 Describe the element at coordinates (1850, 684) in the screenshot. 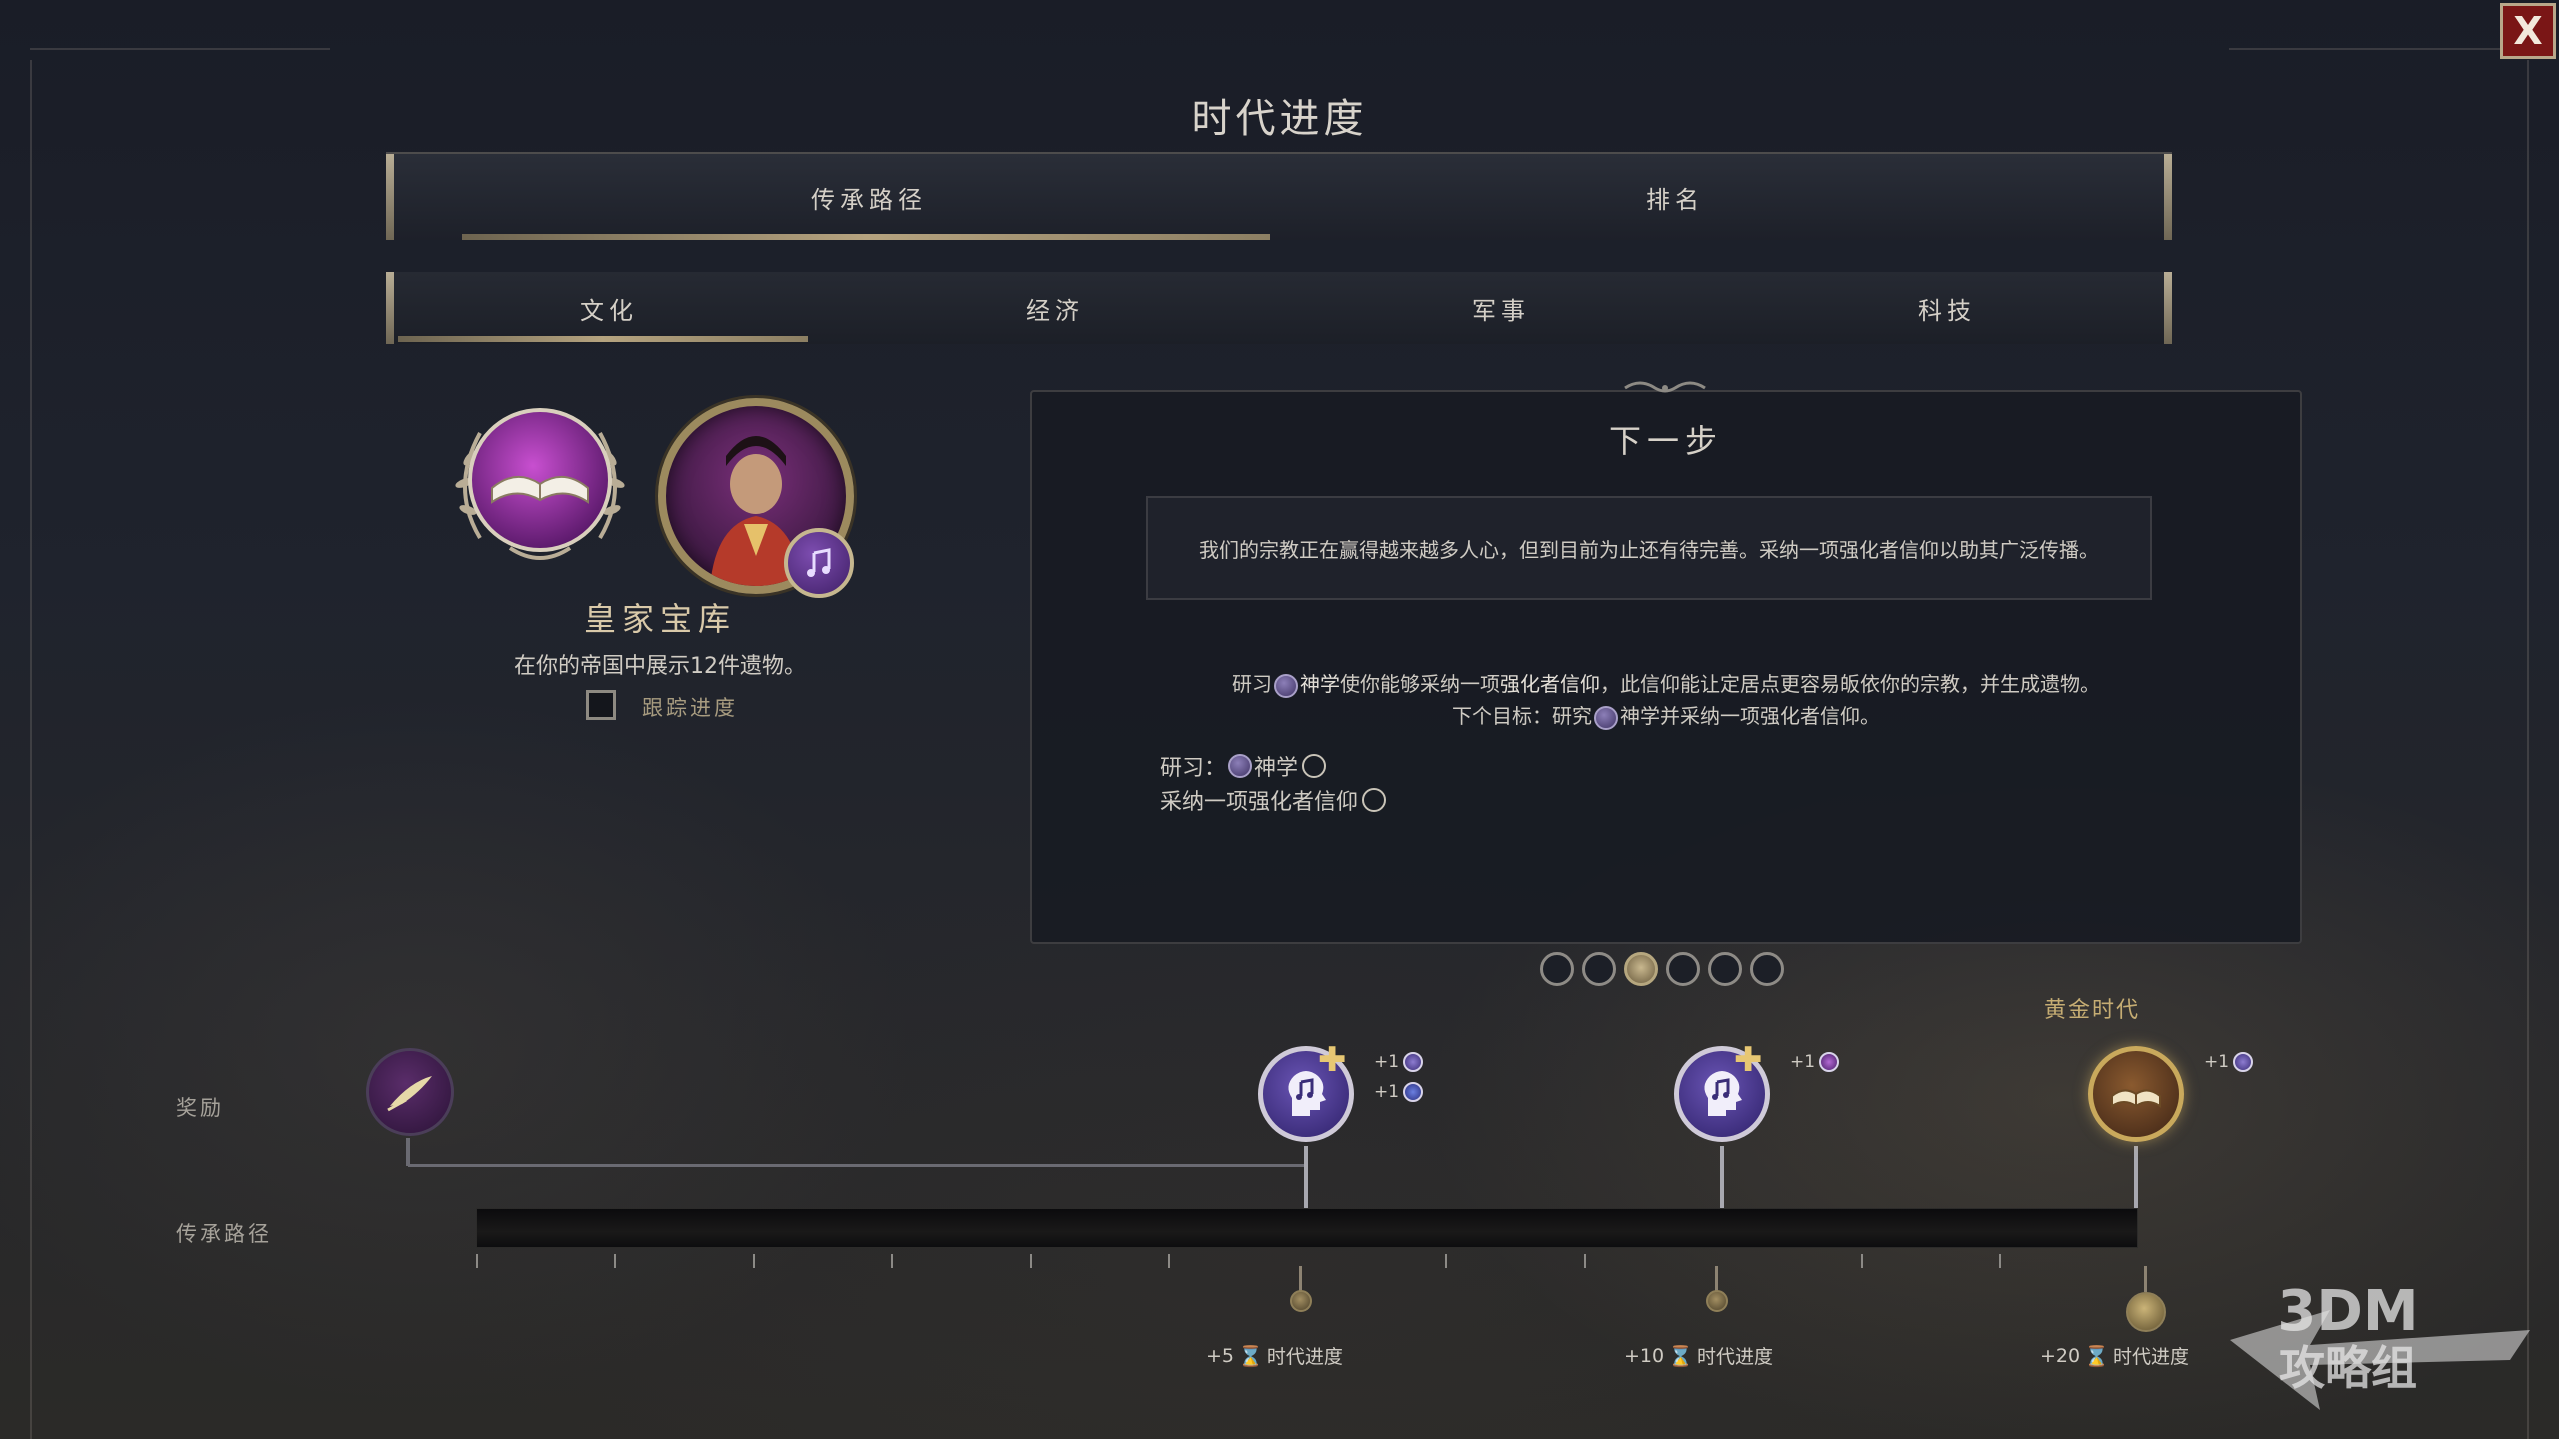

I see `info-1-post: ，此信仰能让定居点更容易皈依你的宗教，并生成遗物。` at that location.